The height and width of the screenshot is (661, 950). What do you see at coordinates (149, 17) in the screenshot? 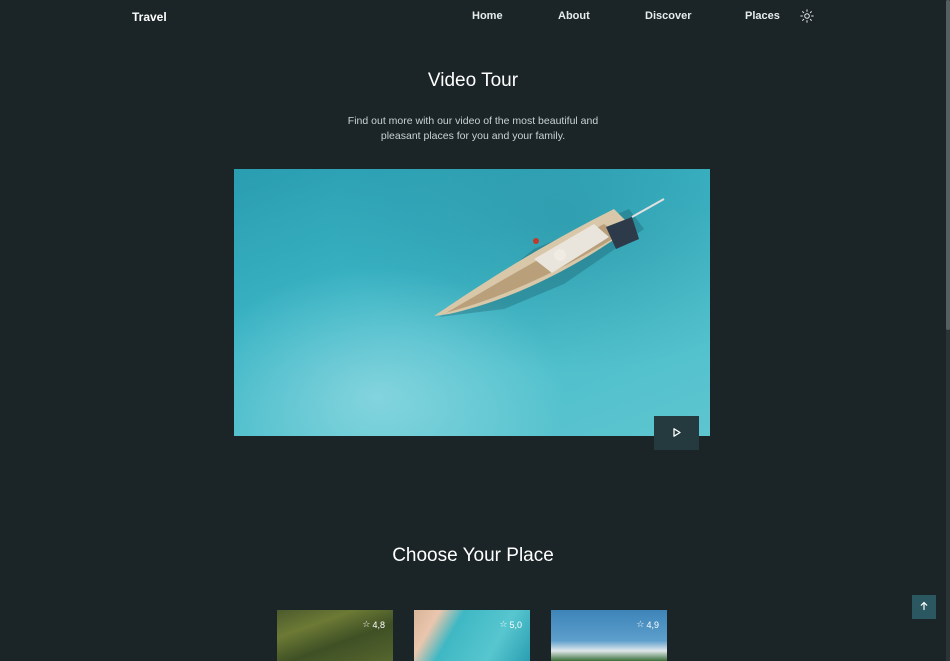
I see `logo: Travel` at bounding box center [149, 17].